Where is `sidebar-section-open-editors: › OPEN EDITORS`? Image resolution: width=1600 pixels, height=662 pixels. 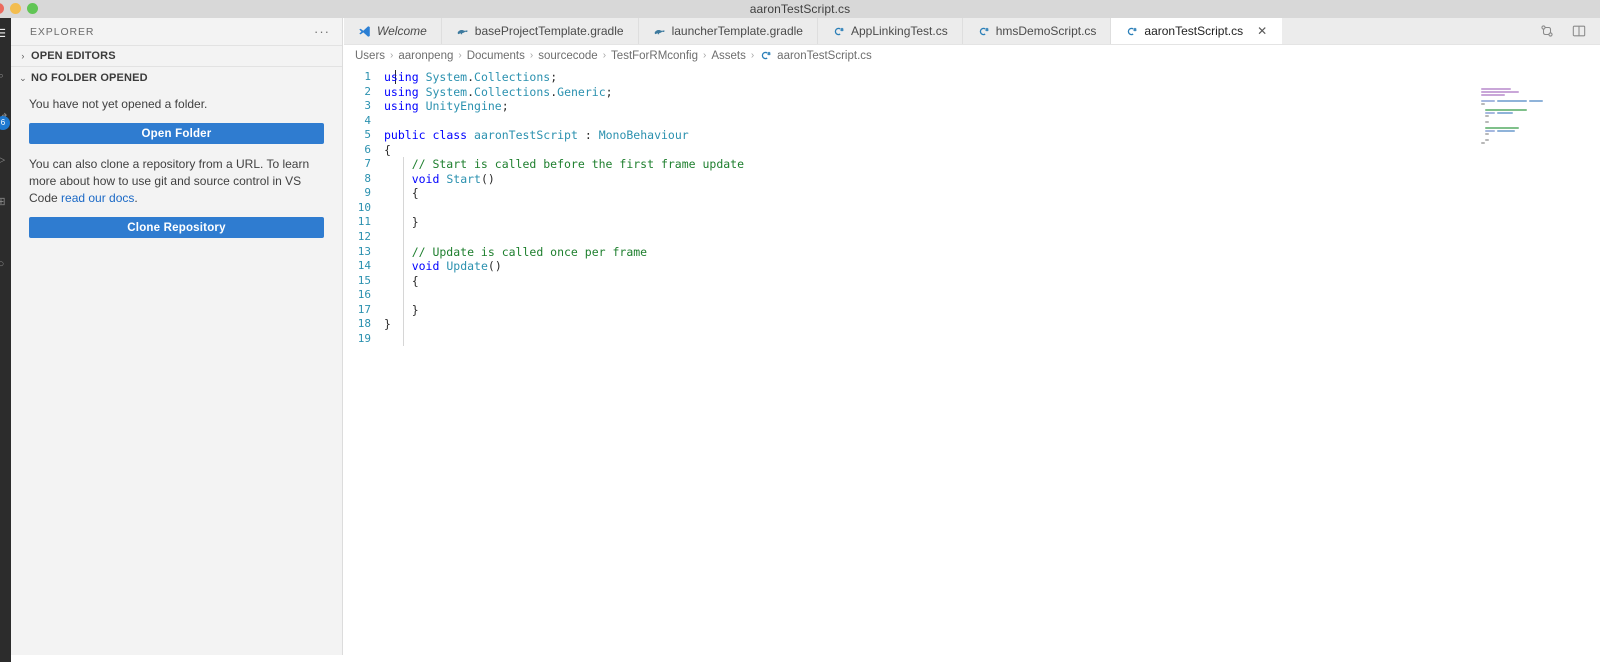 sidebar-section-open-editors: › OPEN EDITORS is located at coordinates (176, 56).